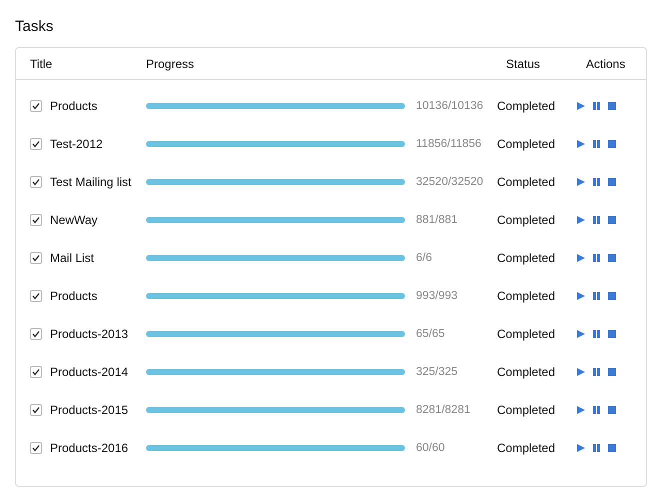 This screenshot has height=500, width=664. What do you see at coordinates (89, 334) in the screenshot?
I see `task-title: Products-2013` at bounding box center [89, 334].